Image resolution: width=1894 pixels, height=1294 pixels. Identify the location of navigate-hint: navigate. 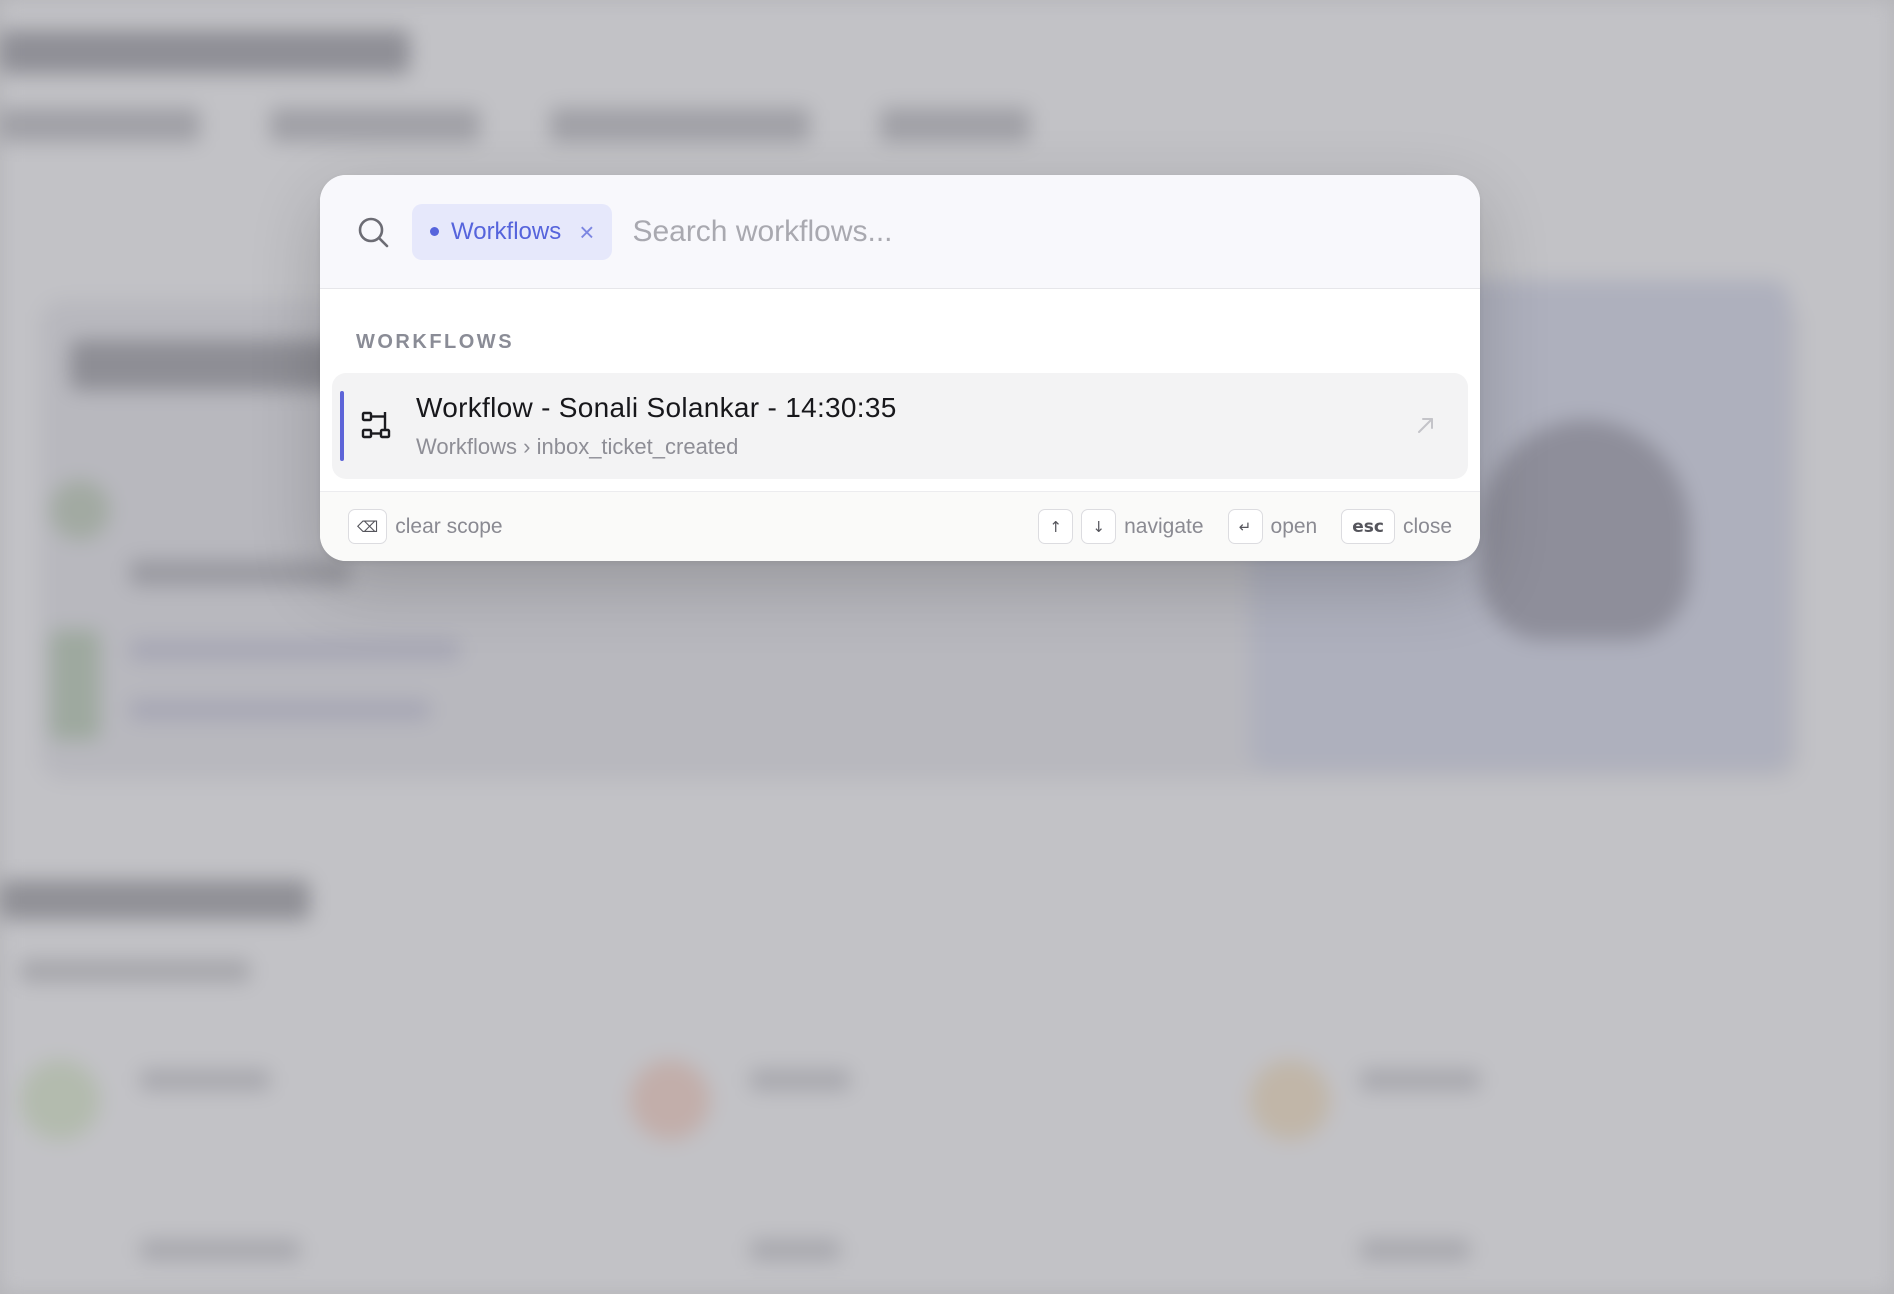
(1164, 526).